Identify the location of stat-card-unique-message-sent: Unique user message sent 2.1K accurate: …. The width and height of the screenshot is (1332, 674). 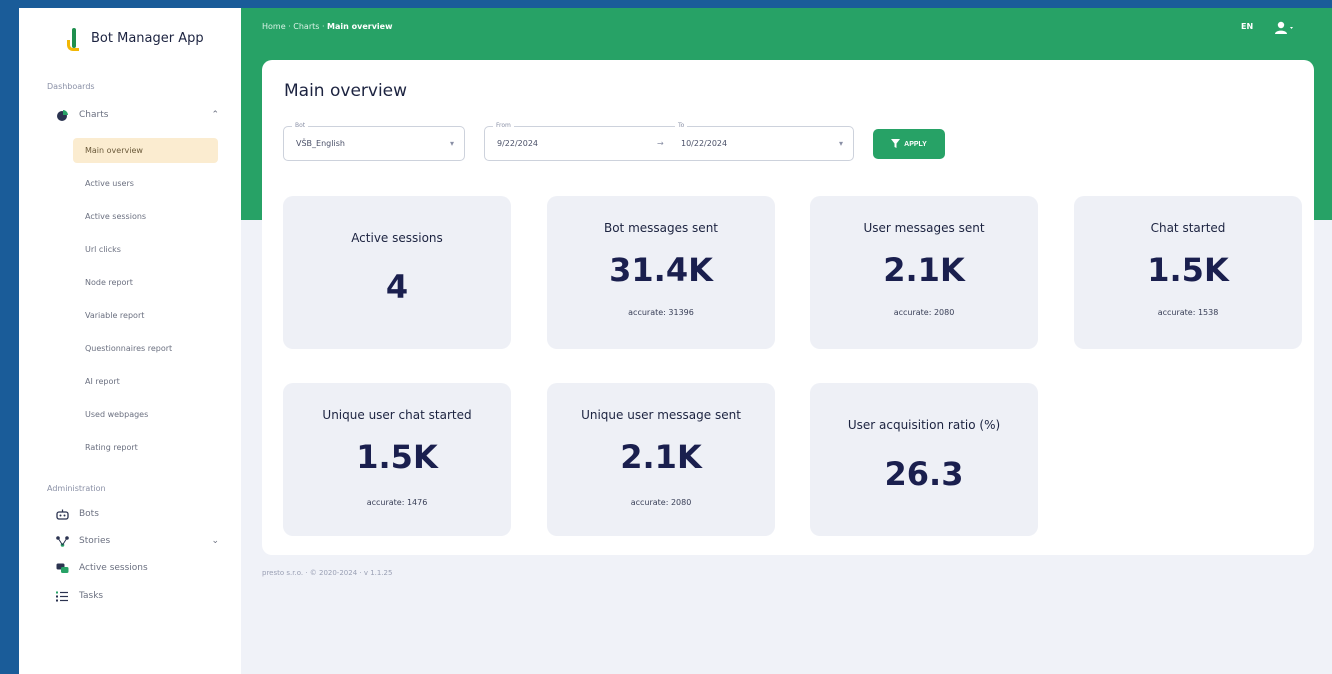
(661, 459).